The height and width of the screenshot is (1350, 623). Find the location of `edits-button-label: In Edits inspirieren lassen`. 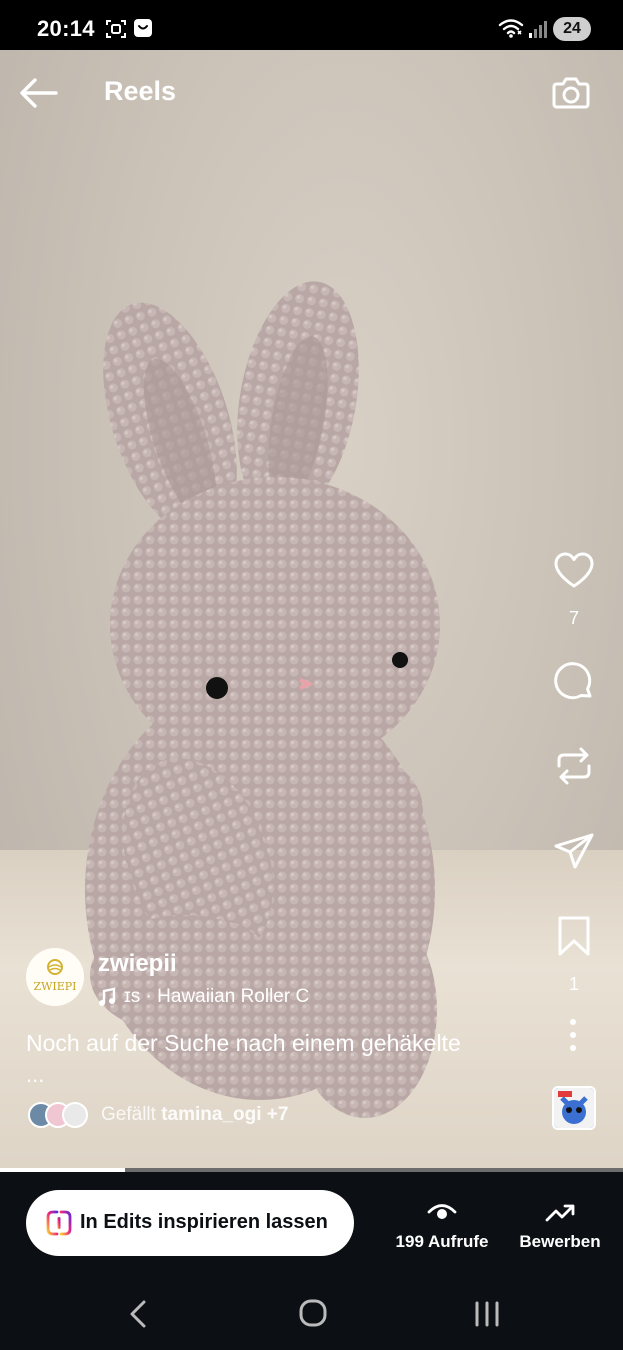

edits-button-label: In Edits inspirieren lassen is located at coordinates (204, 1222).